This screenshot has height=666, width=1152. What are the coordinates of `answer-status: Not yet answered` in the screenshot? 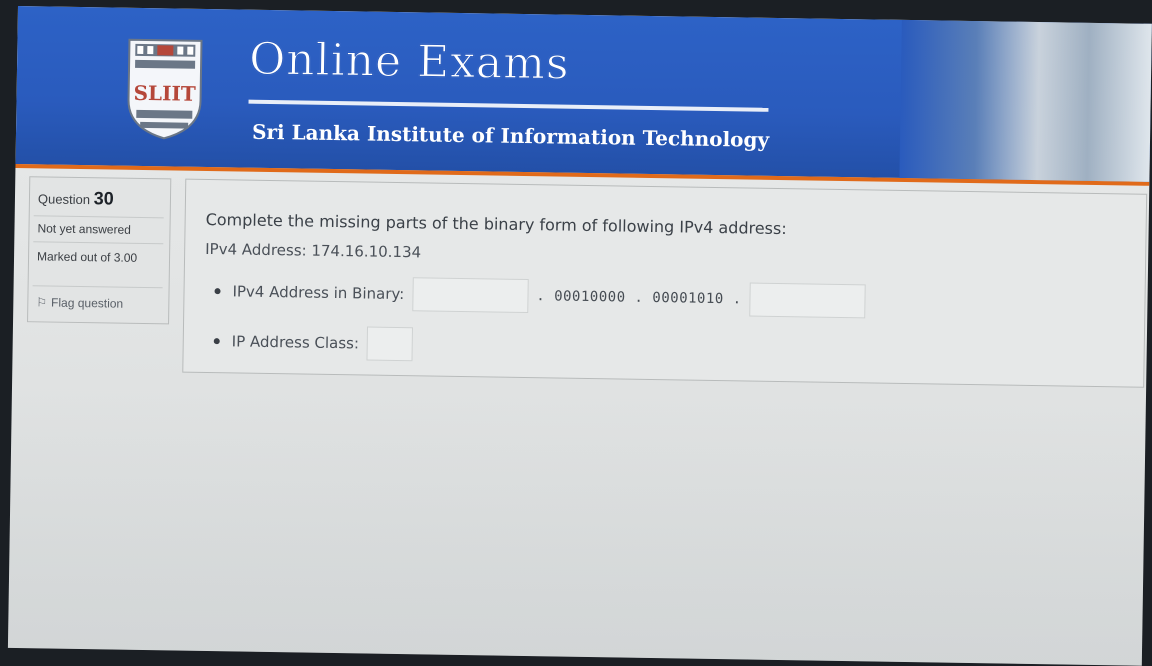 It's located at (84, 229).